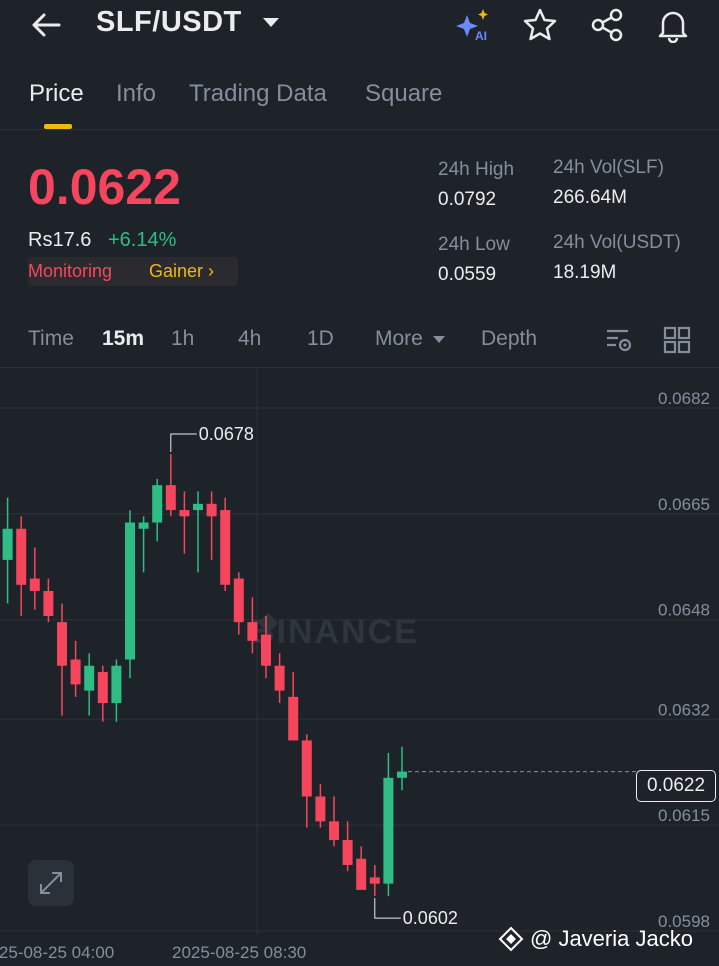 This screenshot has width=719, height=966. I want to click on expand-icon, so click(51, 883).